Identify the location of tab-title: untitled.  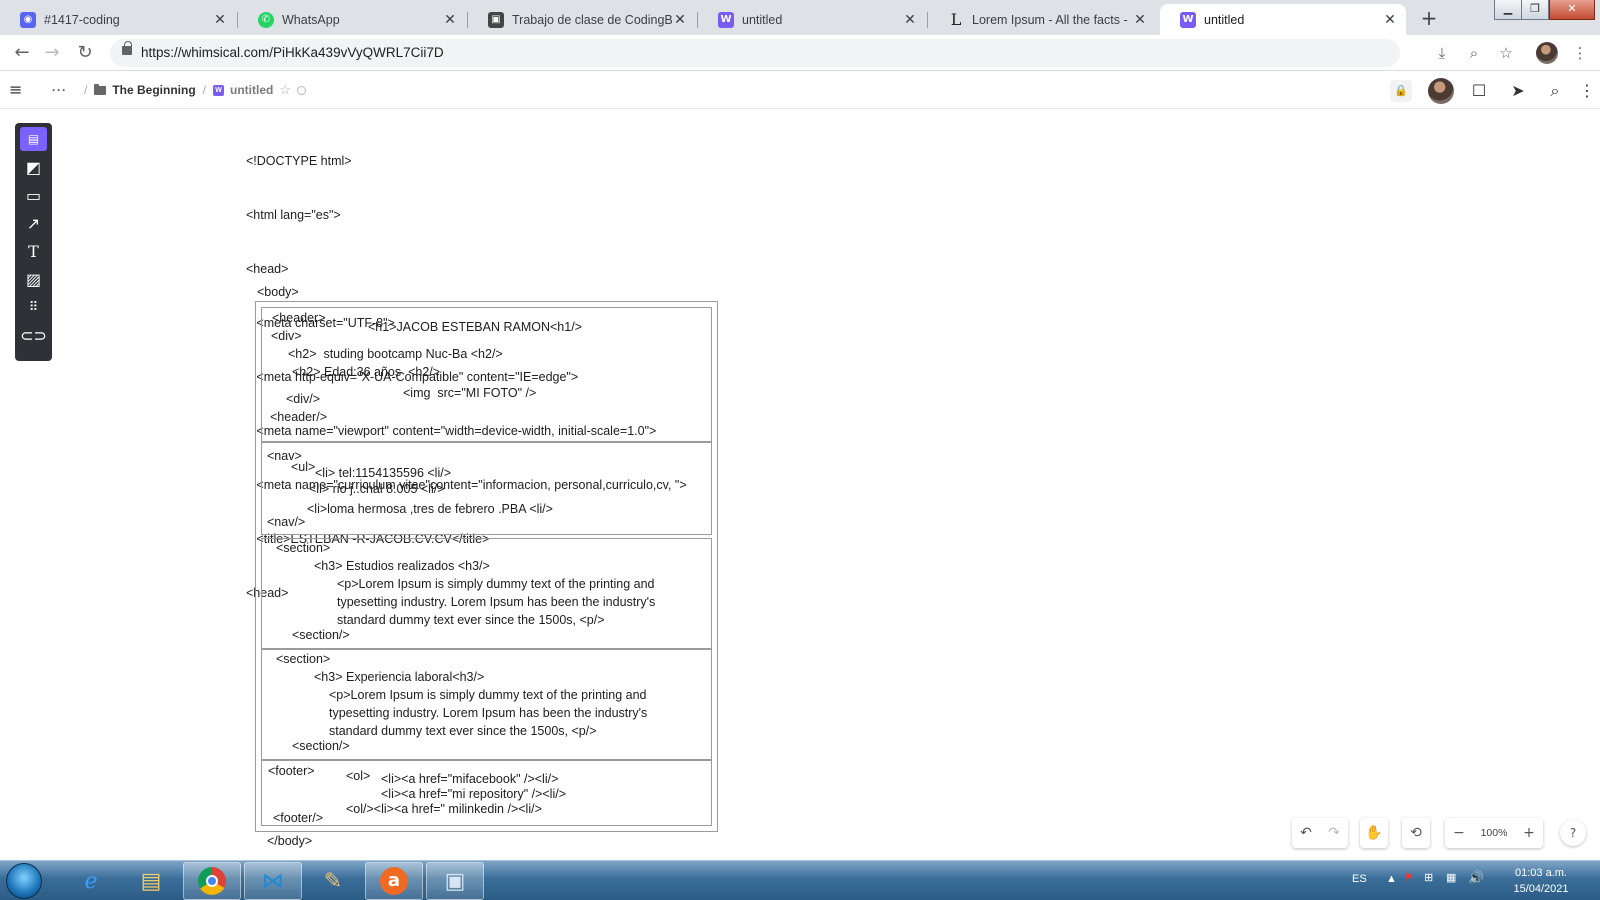
(762, 19).